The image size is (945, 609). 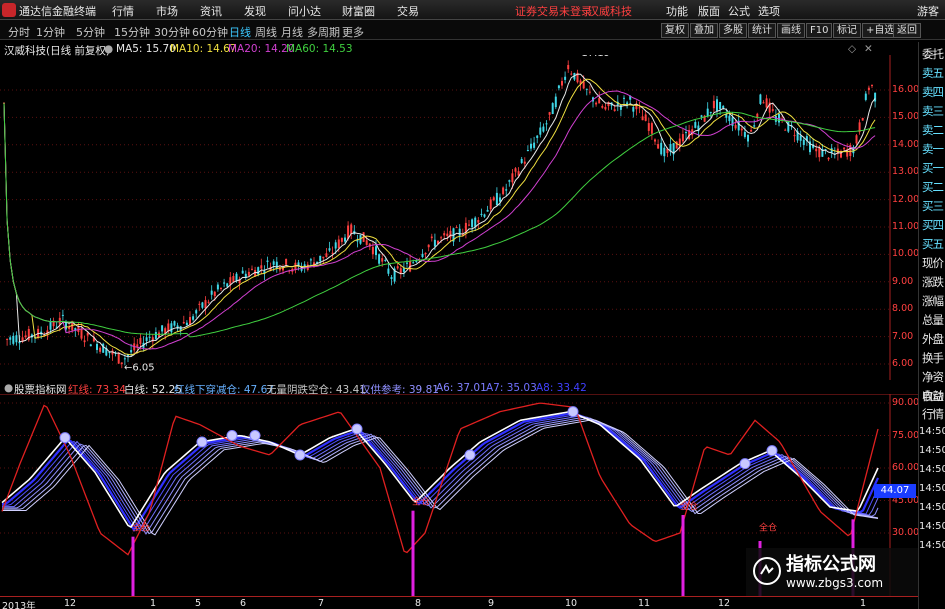 What do you see at coordinates (709, 11) in the screenshot?
I see `toolbar-layout: 版面` at bounding box center [709, 11].